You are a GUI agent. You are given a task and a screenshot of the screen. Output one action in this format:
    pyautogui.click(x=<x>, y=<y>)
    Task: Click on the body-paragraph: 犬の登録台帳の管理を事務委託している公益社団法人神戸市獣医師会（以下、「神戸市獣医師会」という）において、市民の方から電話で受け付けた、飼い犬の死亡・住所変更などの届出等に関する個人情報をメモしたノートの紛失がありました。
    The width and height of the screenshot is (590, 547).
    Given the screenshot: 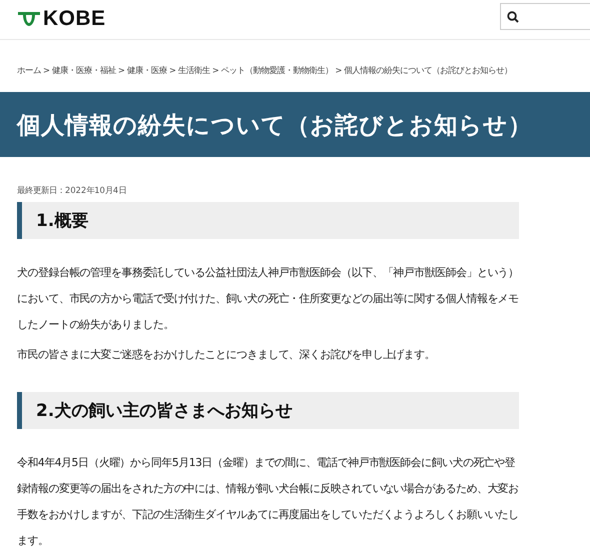 What is the action you would take?
    pyautogui.click(x=268, y=299)
    